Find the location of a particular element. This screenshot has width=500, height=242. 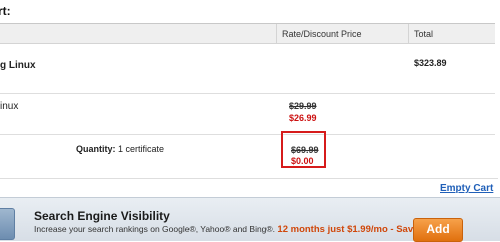

price-highlight-box is located at coordinates (303, 149).